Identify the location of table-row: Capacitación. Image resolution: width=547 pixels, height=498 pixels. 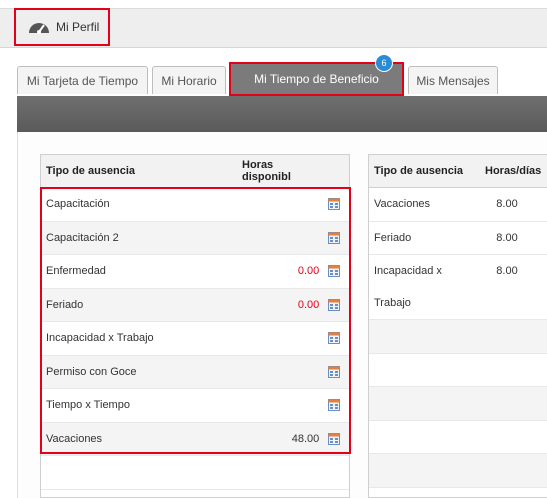
(195, 205).